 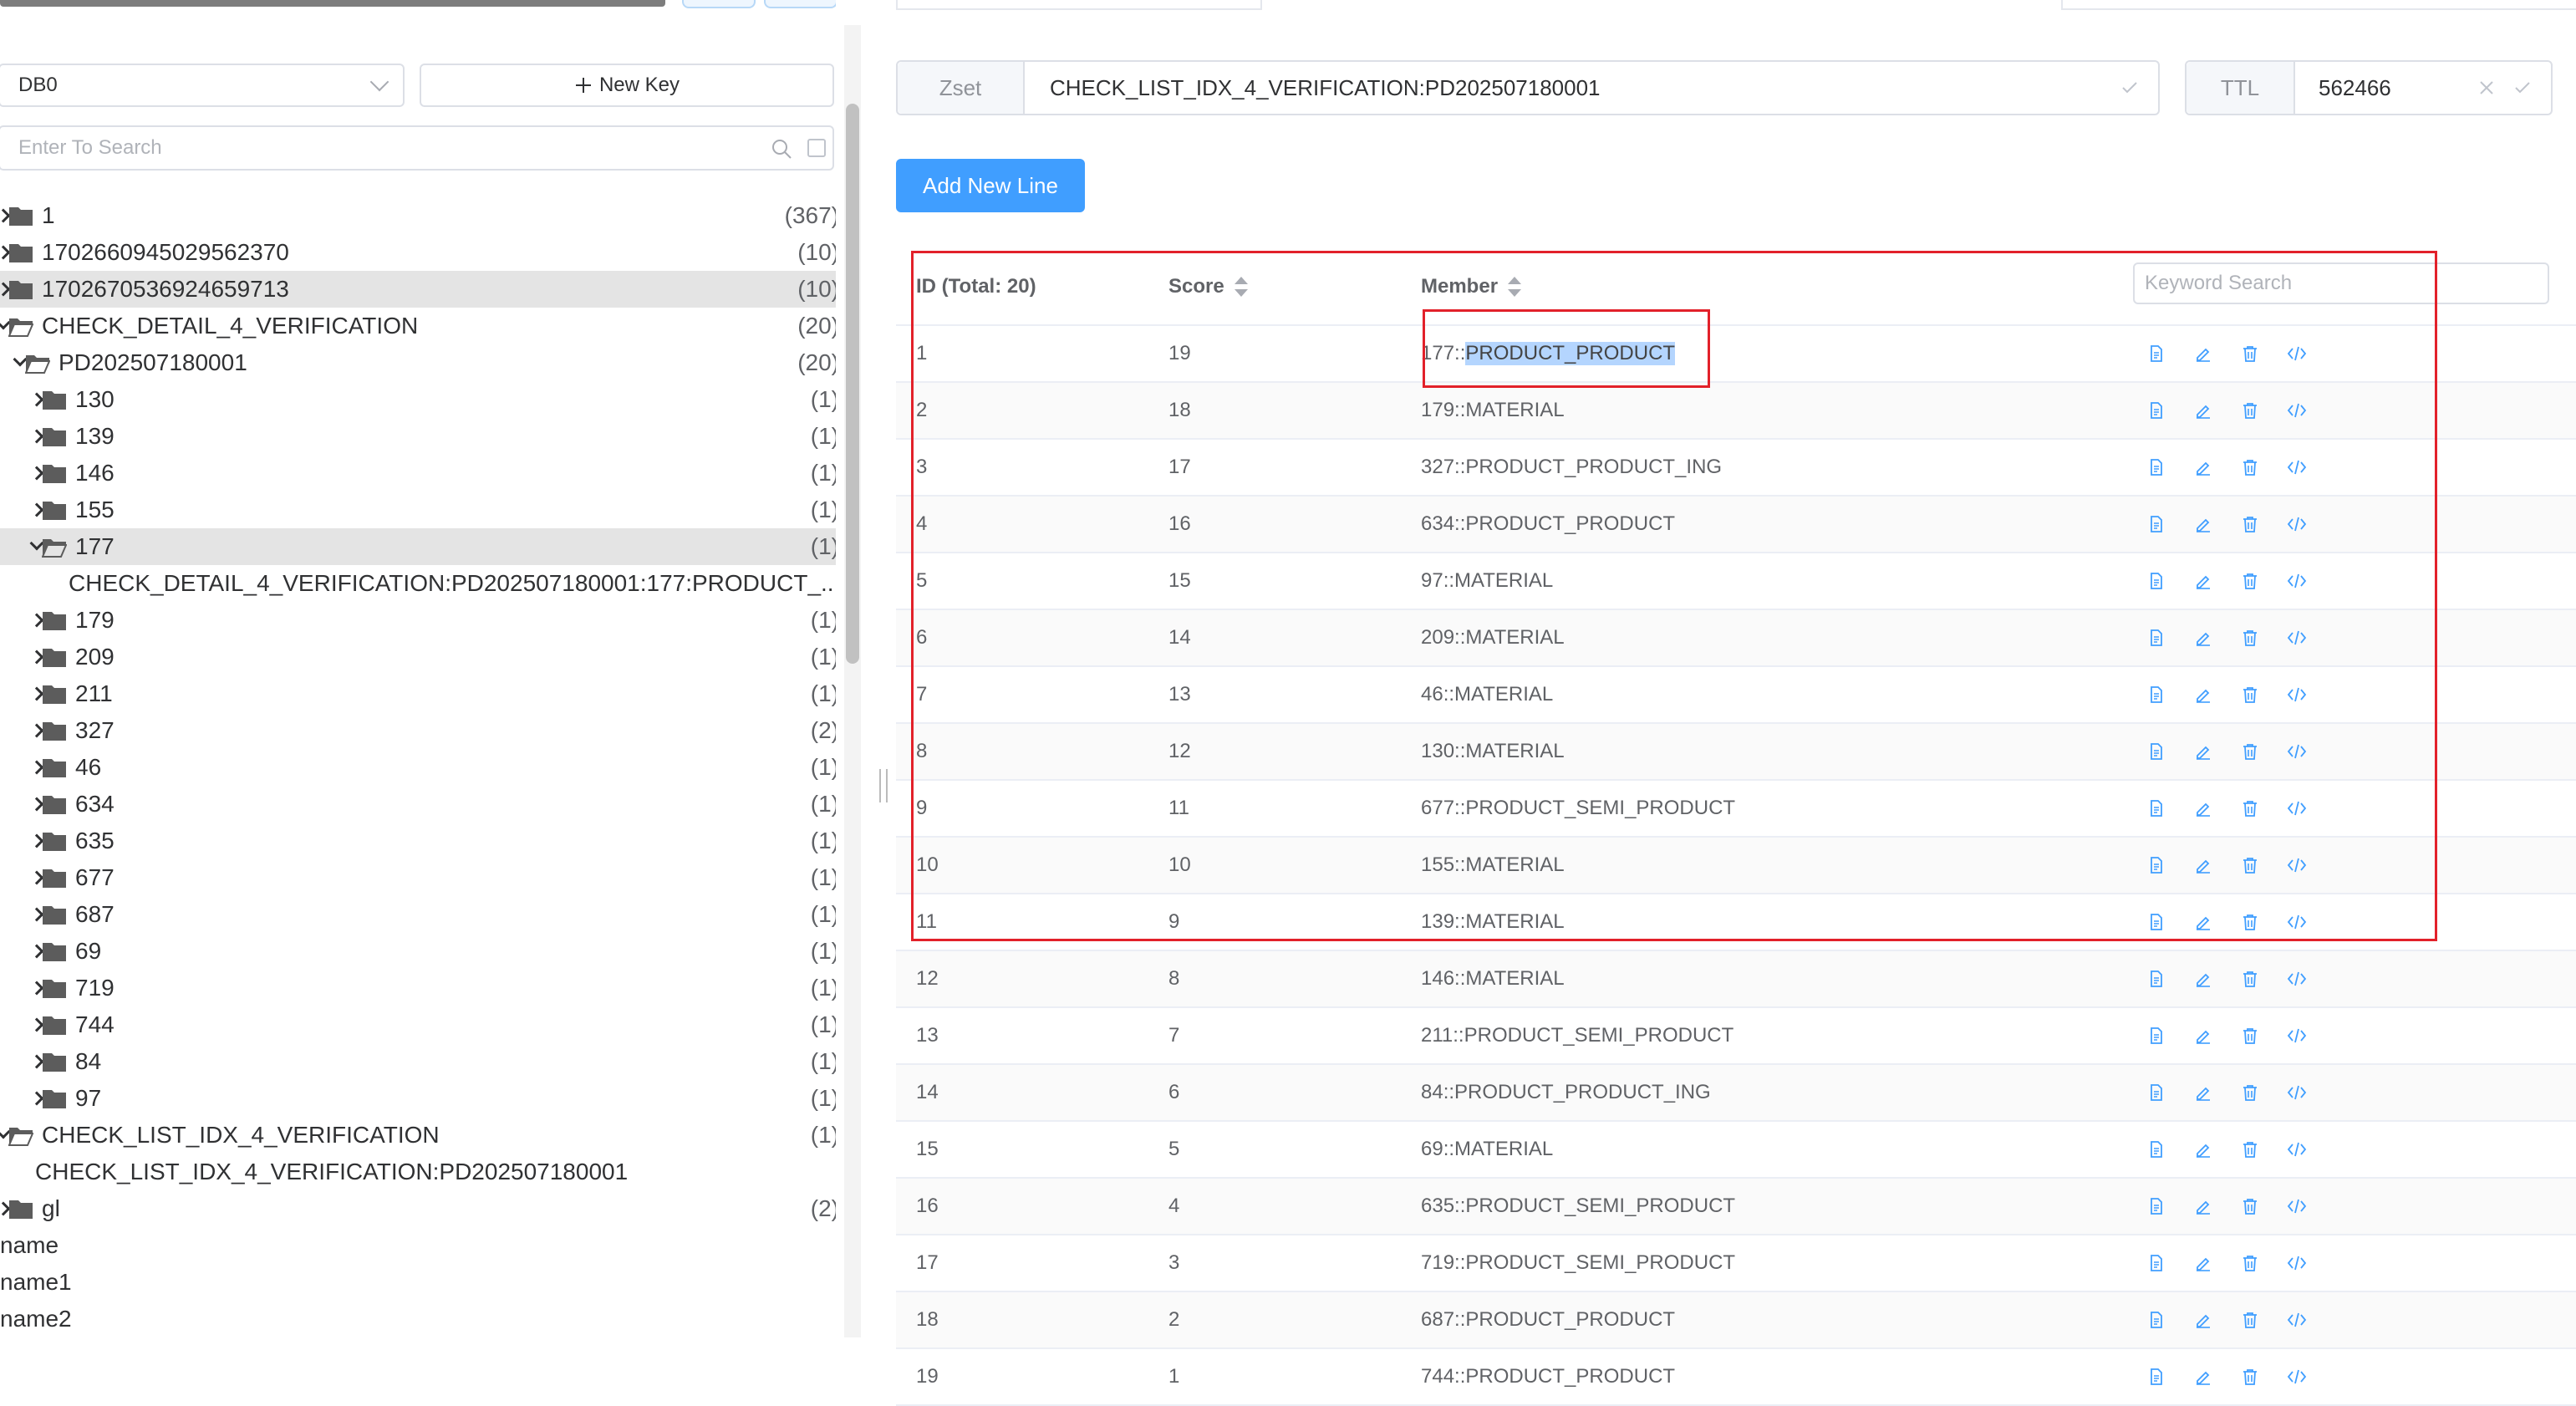 What do you see at coordinates (990, 185) in the screenshot?
I see `add-new-line-button: Add New Line` at bounding box center [990, 185].